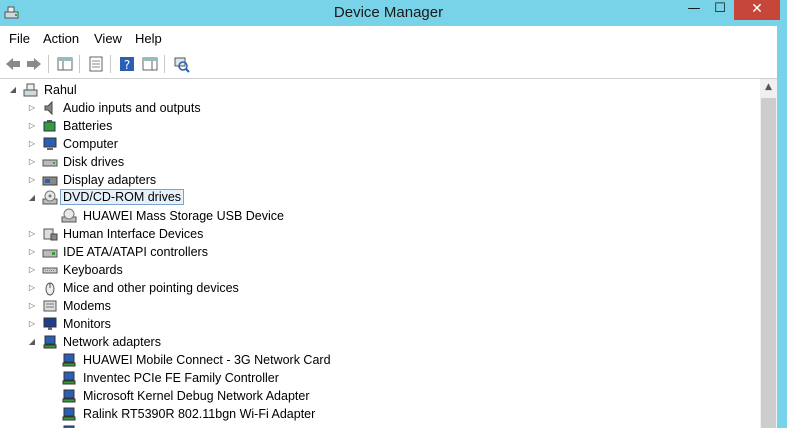 This screenshot has width=787, height=428. What do you see at coordinates (757, 10) in the screenshot?
I see `close-button: ✕` at bounding box center [757, 10].